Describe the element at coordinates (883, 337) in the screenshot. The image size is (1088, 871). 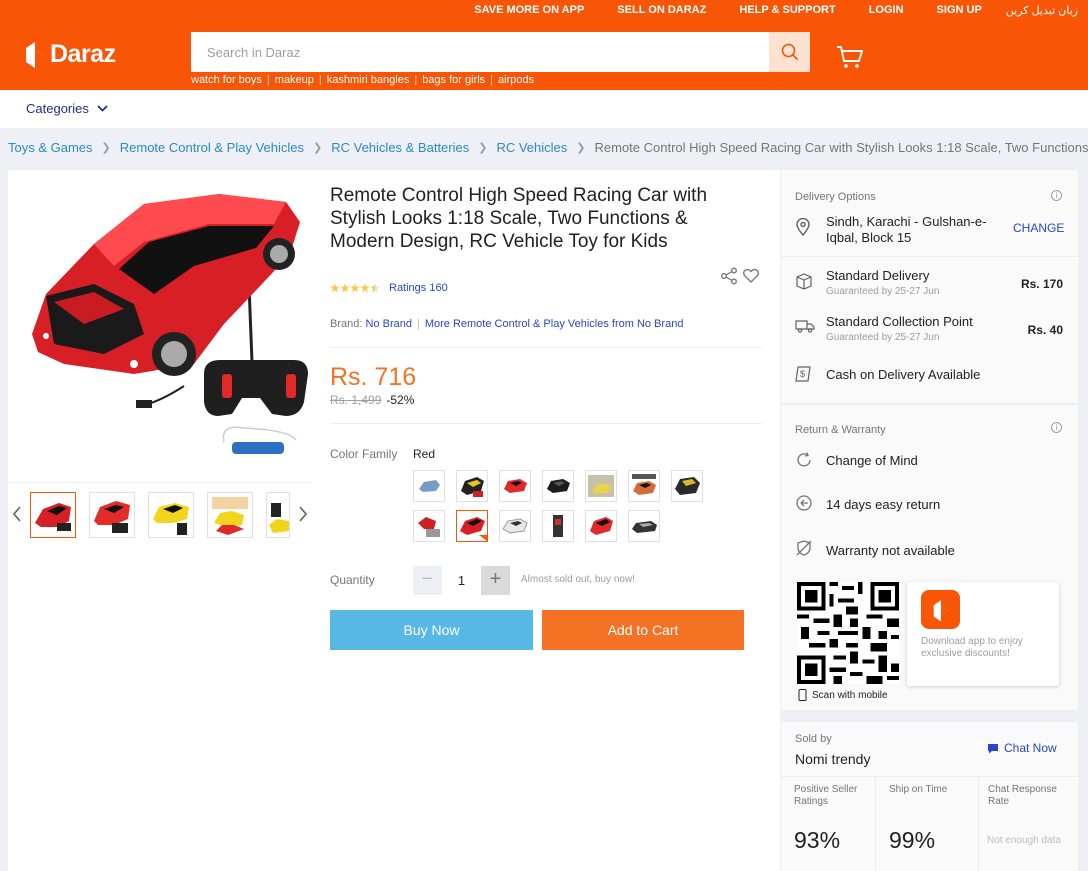
I see `collection-point-eta: Guaranteed by 25-27 Jun` at that location.